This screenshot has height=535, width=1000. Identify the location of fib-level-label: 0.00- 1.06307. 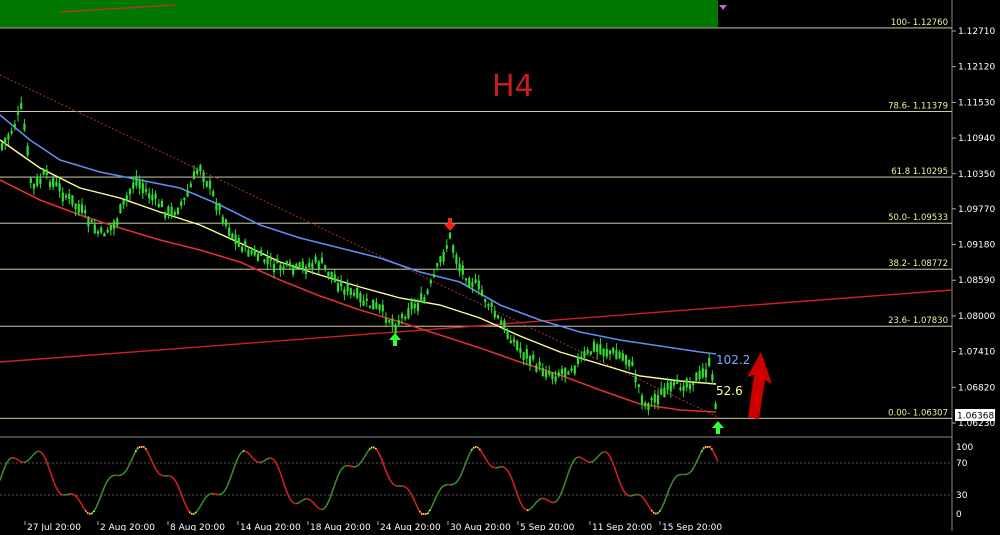
(918, 413).